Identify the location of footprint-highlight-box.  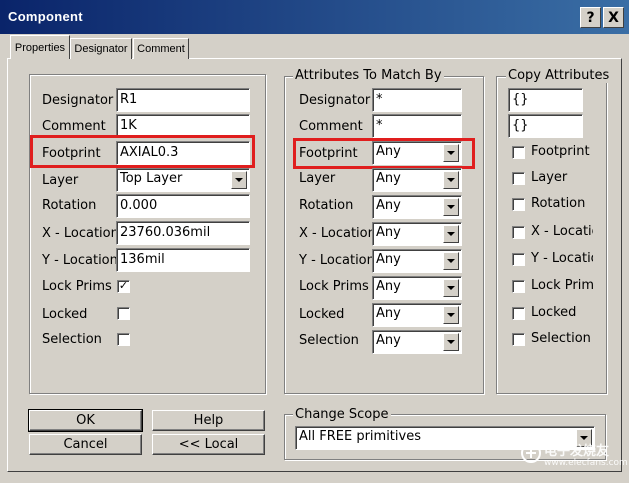
(142, 151).